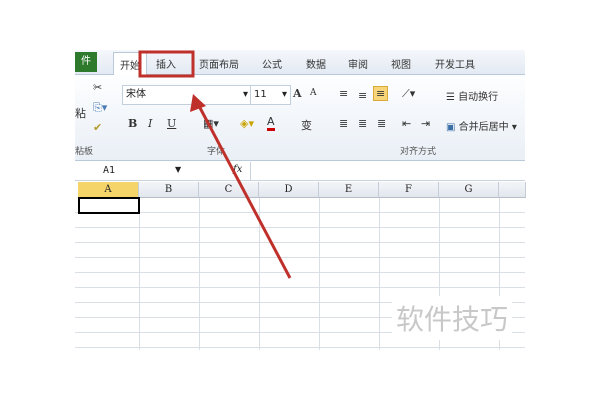 Image resolution: width=600 pixels, height=400 pixels. What do you see at coordinates (244, 191) in the screenshot?
I see `arrow-line` at bounding box center [244, 191].